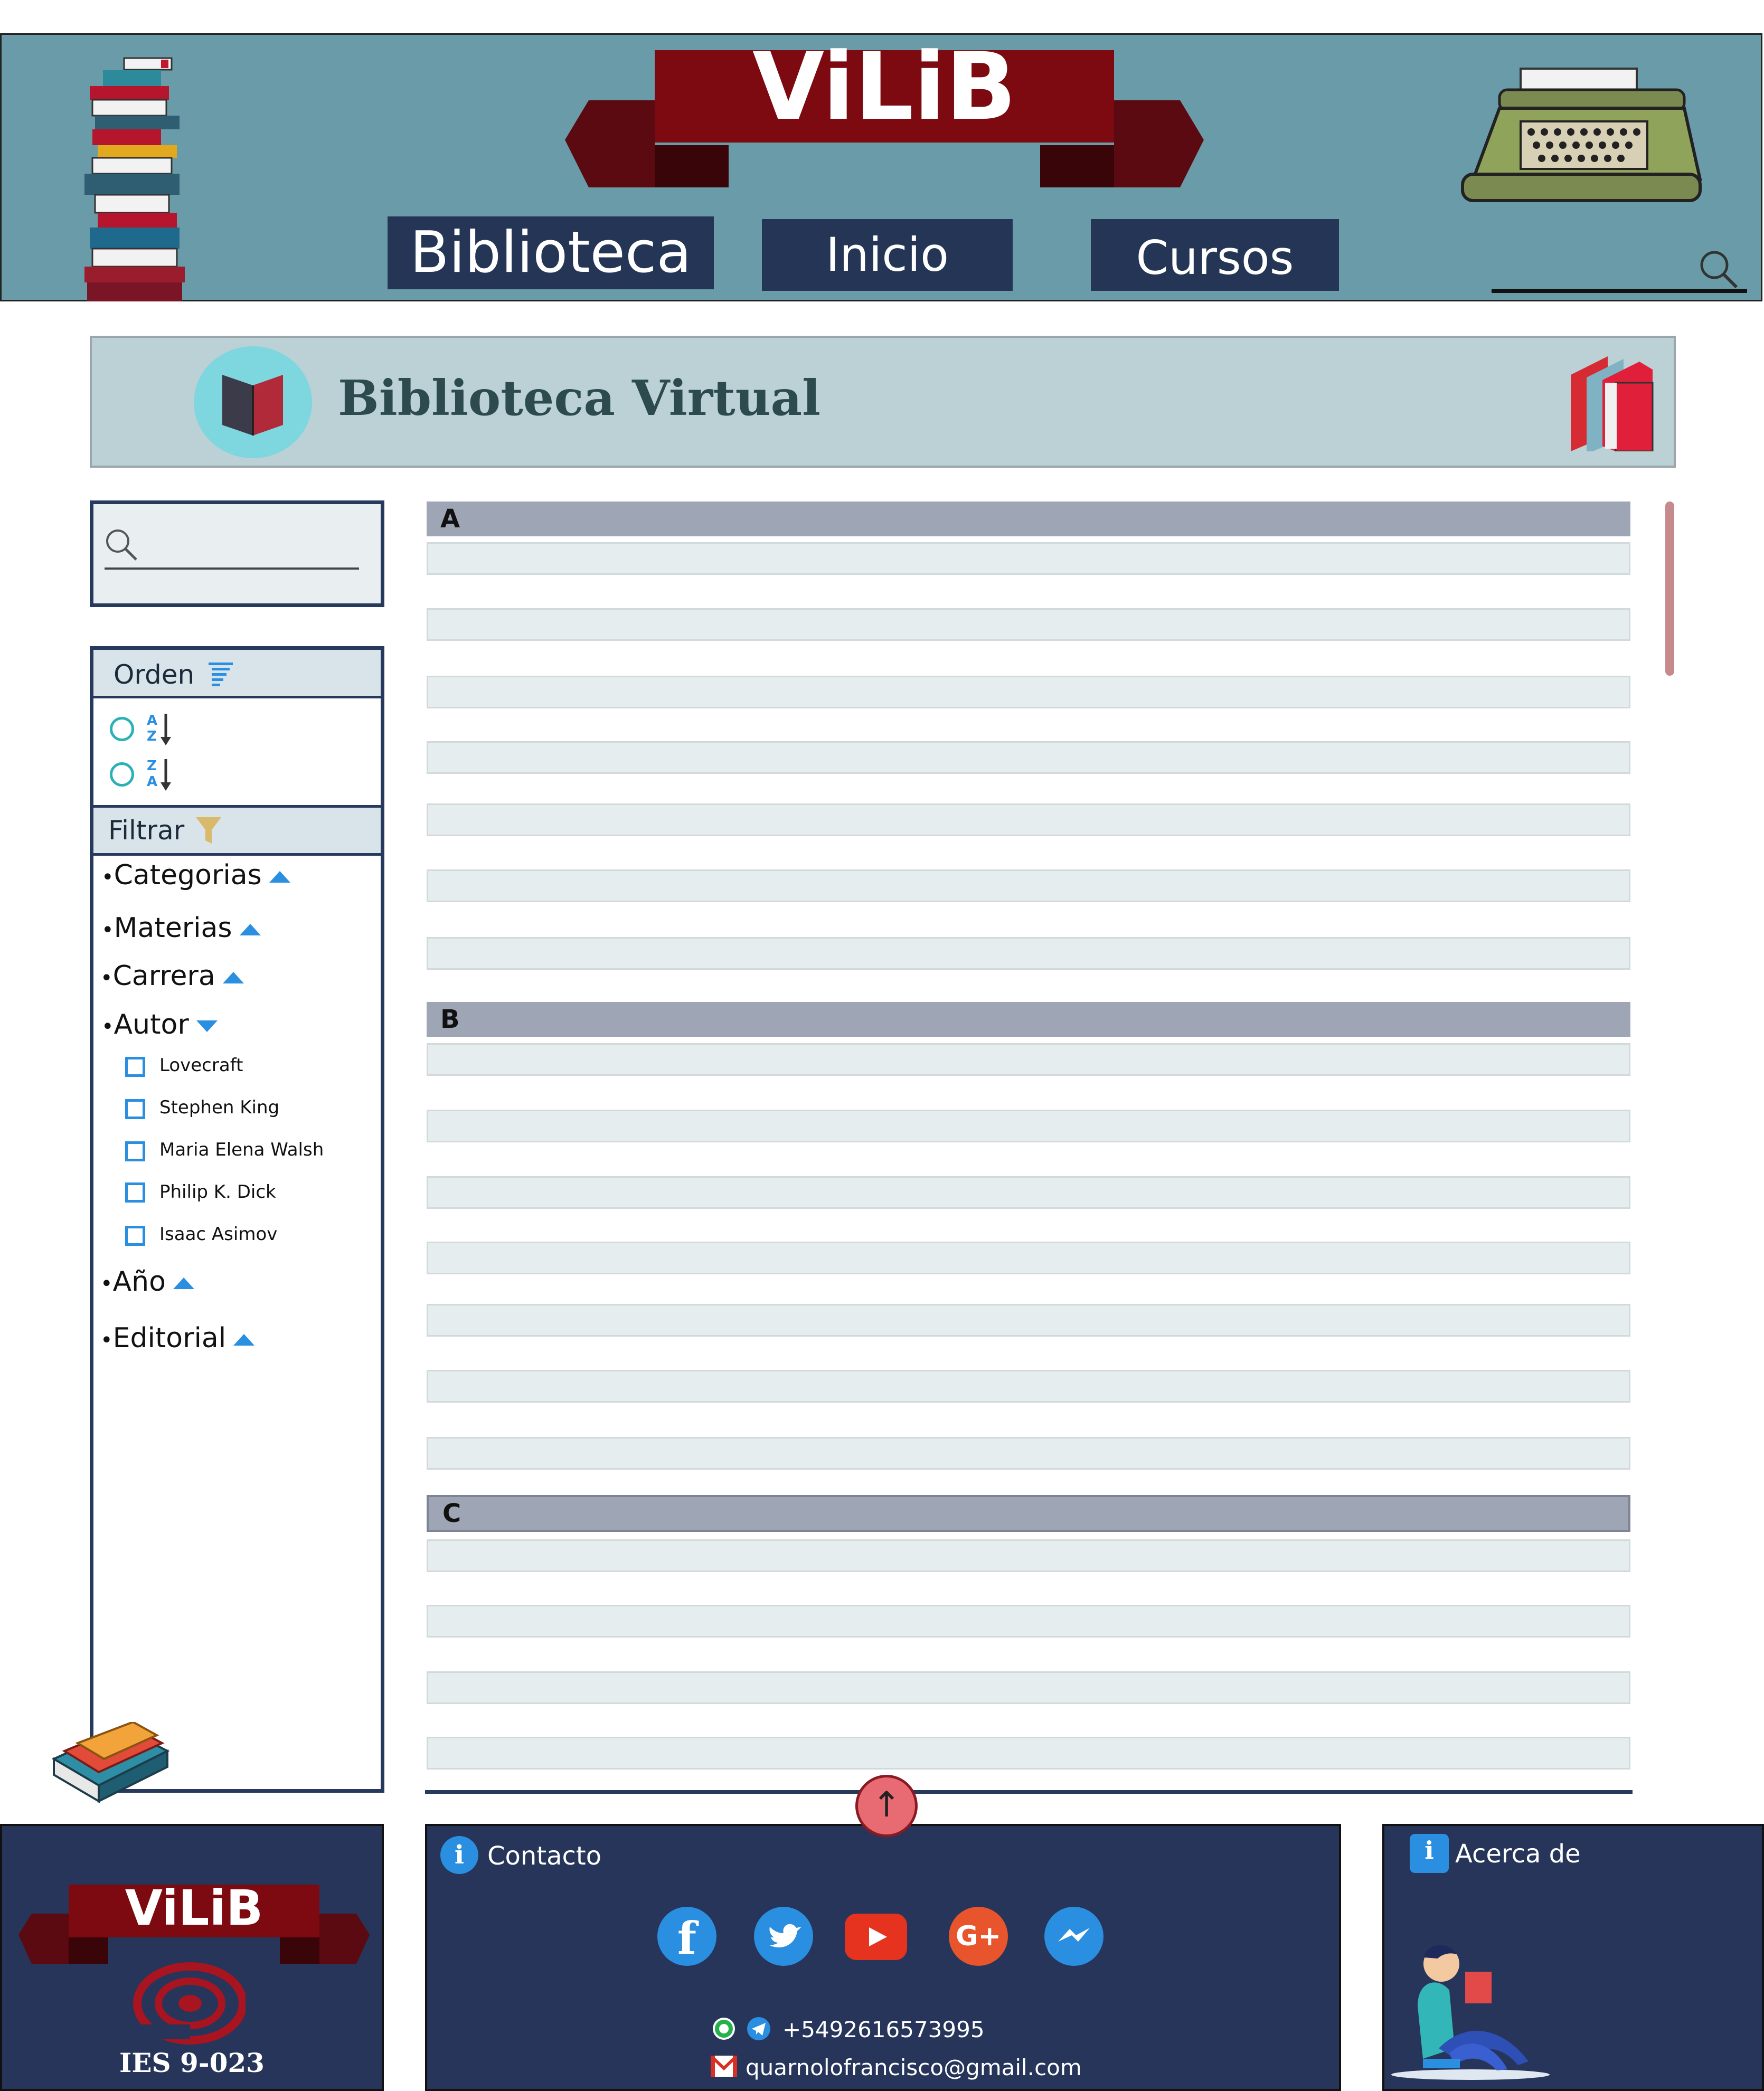 The width and height of the screenshot is (1764, 2091). I want to click on filter-categorias-label: Categorias, so click(188, 875).